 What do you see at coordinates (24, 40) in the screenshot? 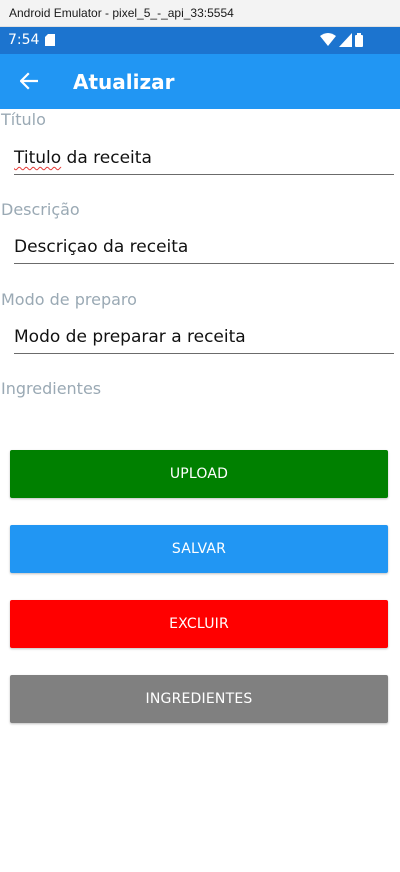
I see `status-time: 7:54` at bounding box center [24, 40].